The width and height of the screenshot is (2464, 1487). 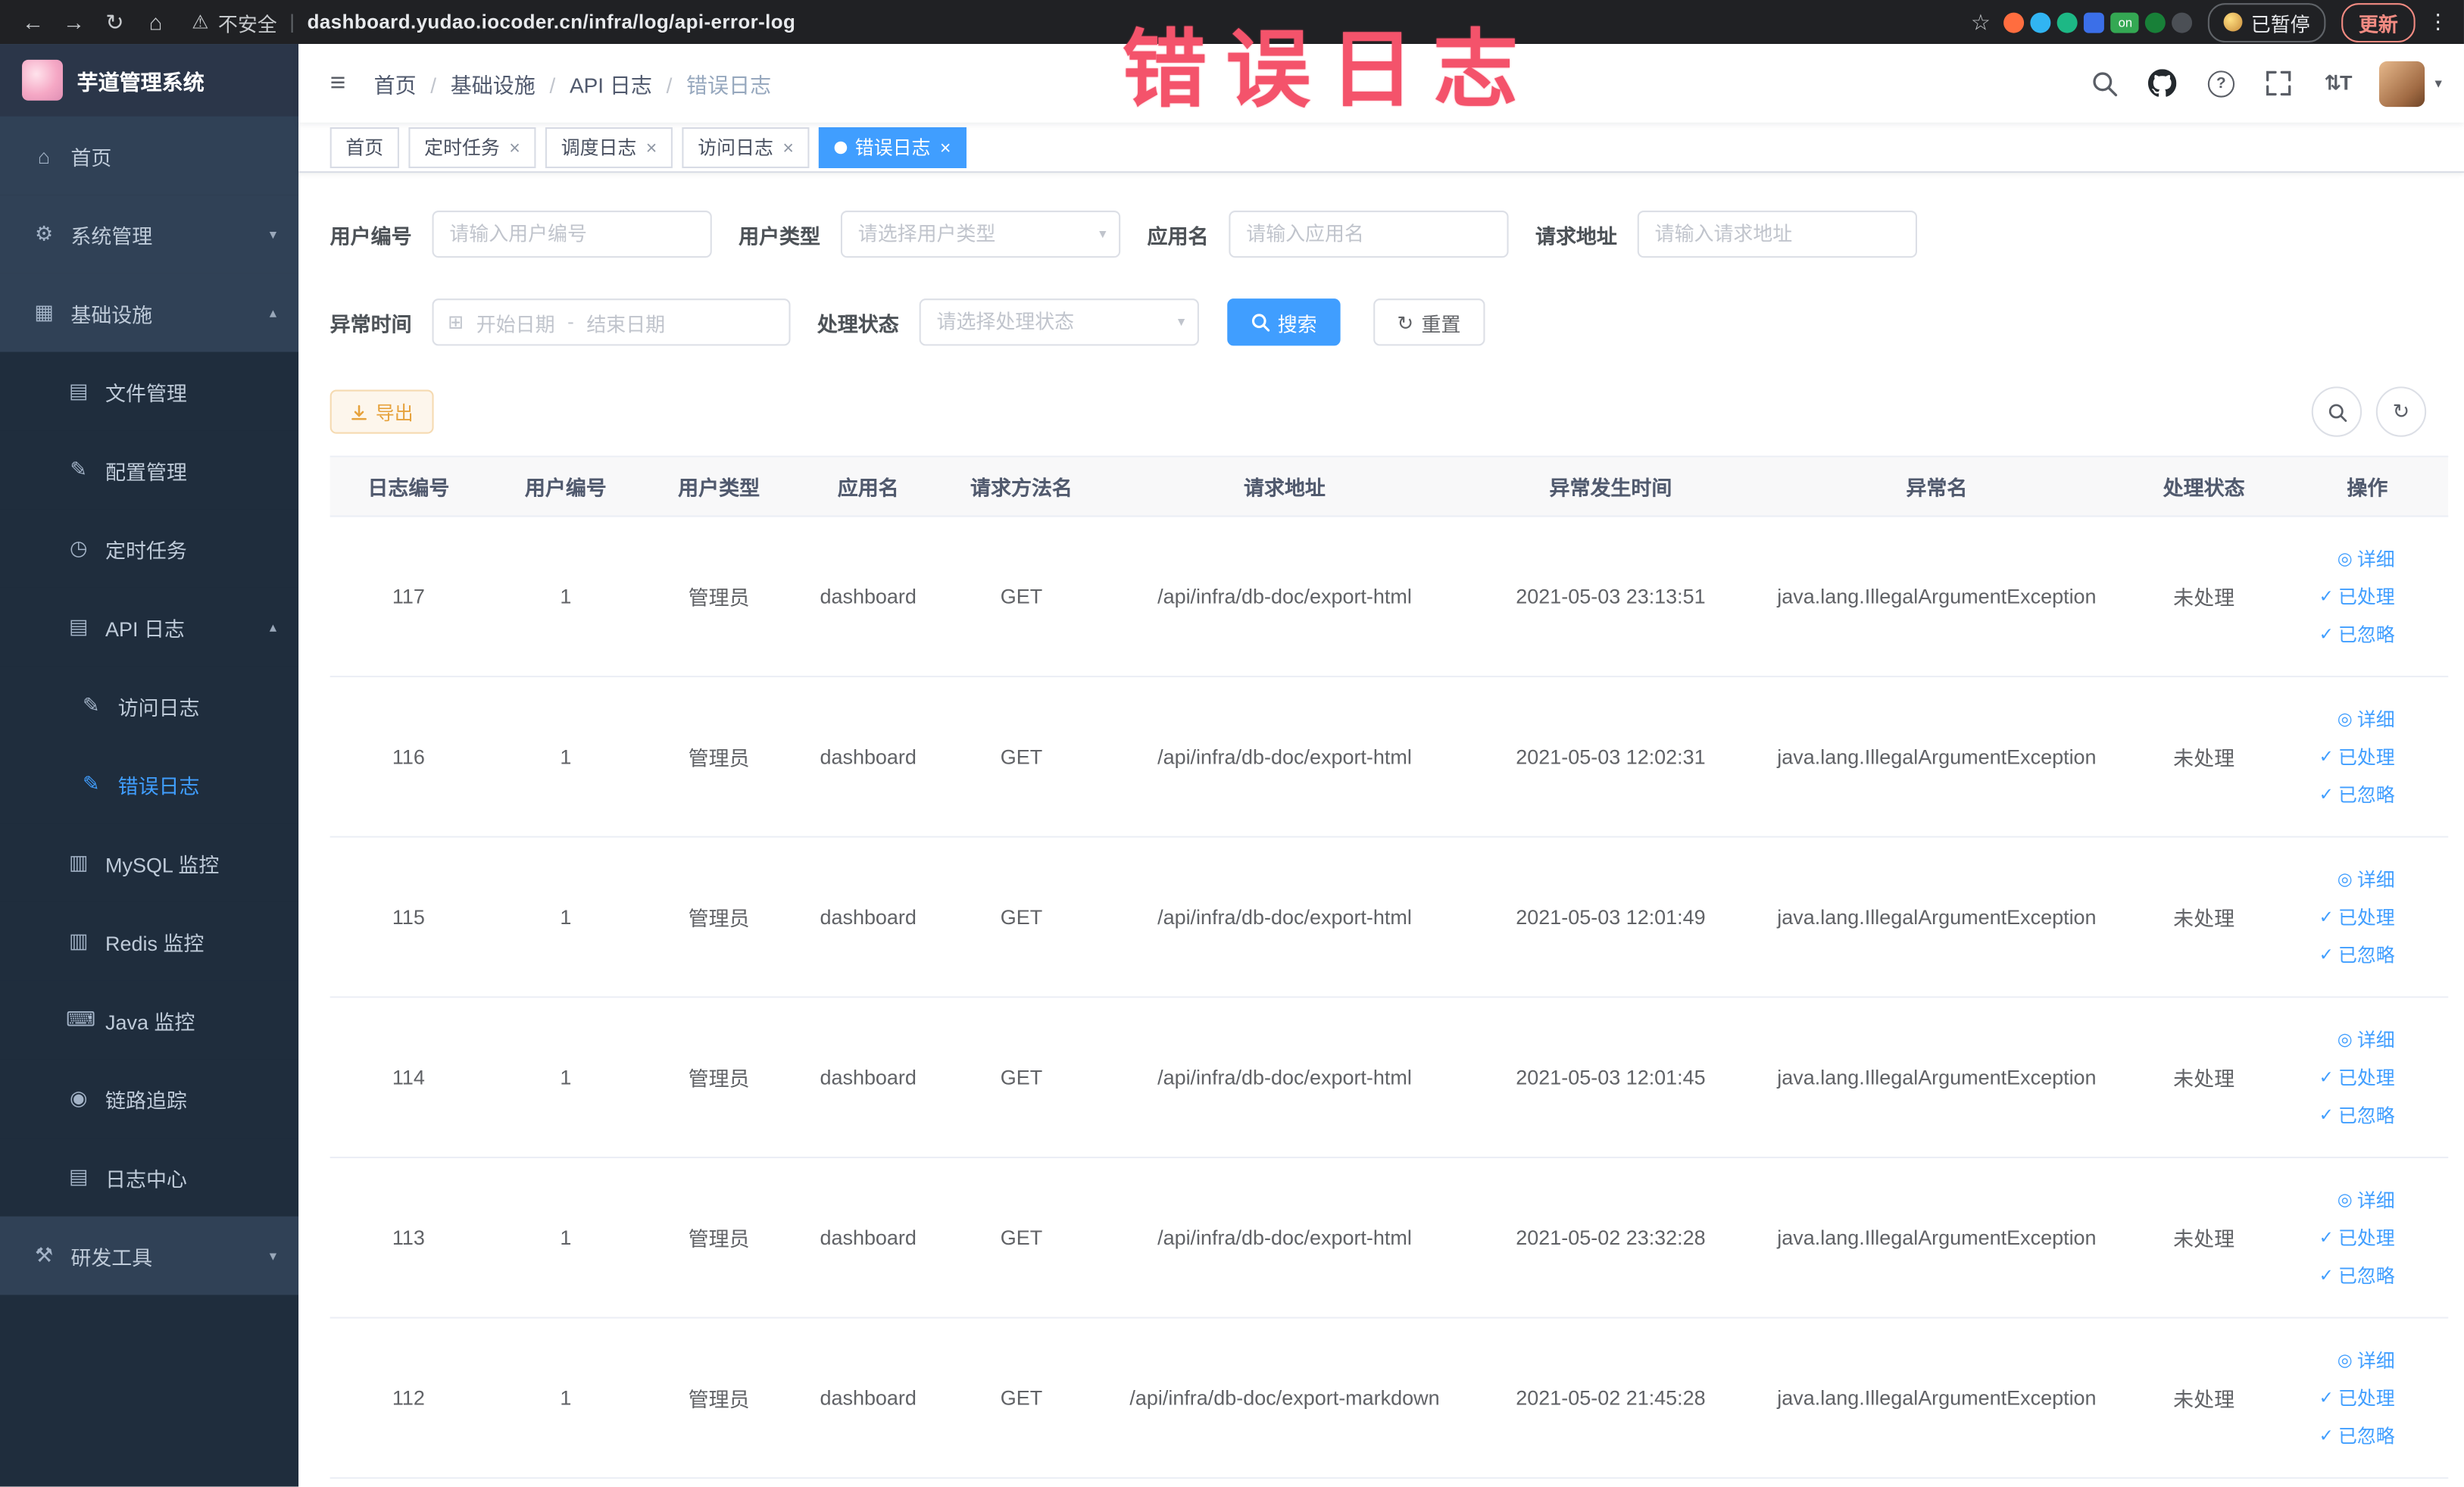 What do you see at coordinates (594, 82) in the screenshot?
I see `breadcrumb-item: API 日志` at bounding box center [594, 82].